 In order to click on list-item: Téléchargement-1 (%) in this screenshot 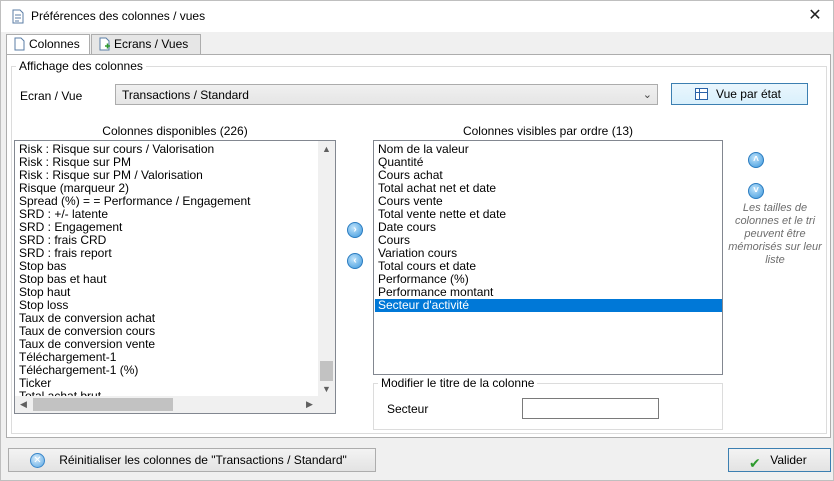, I will do `click(175, 370)`.